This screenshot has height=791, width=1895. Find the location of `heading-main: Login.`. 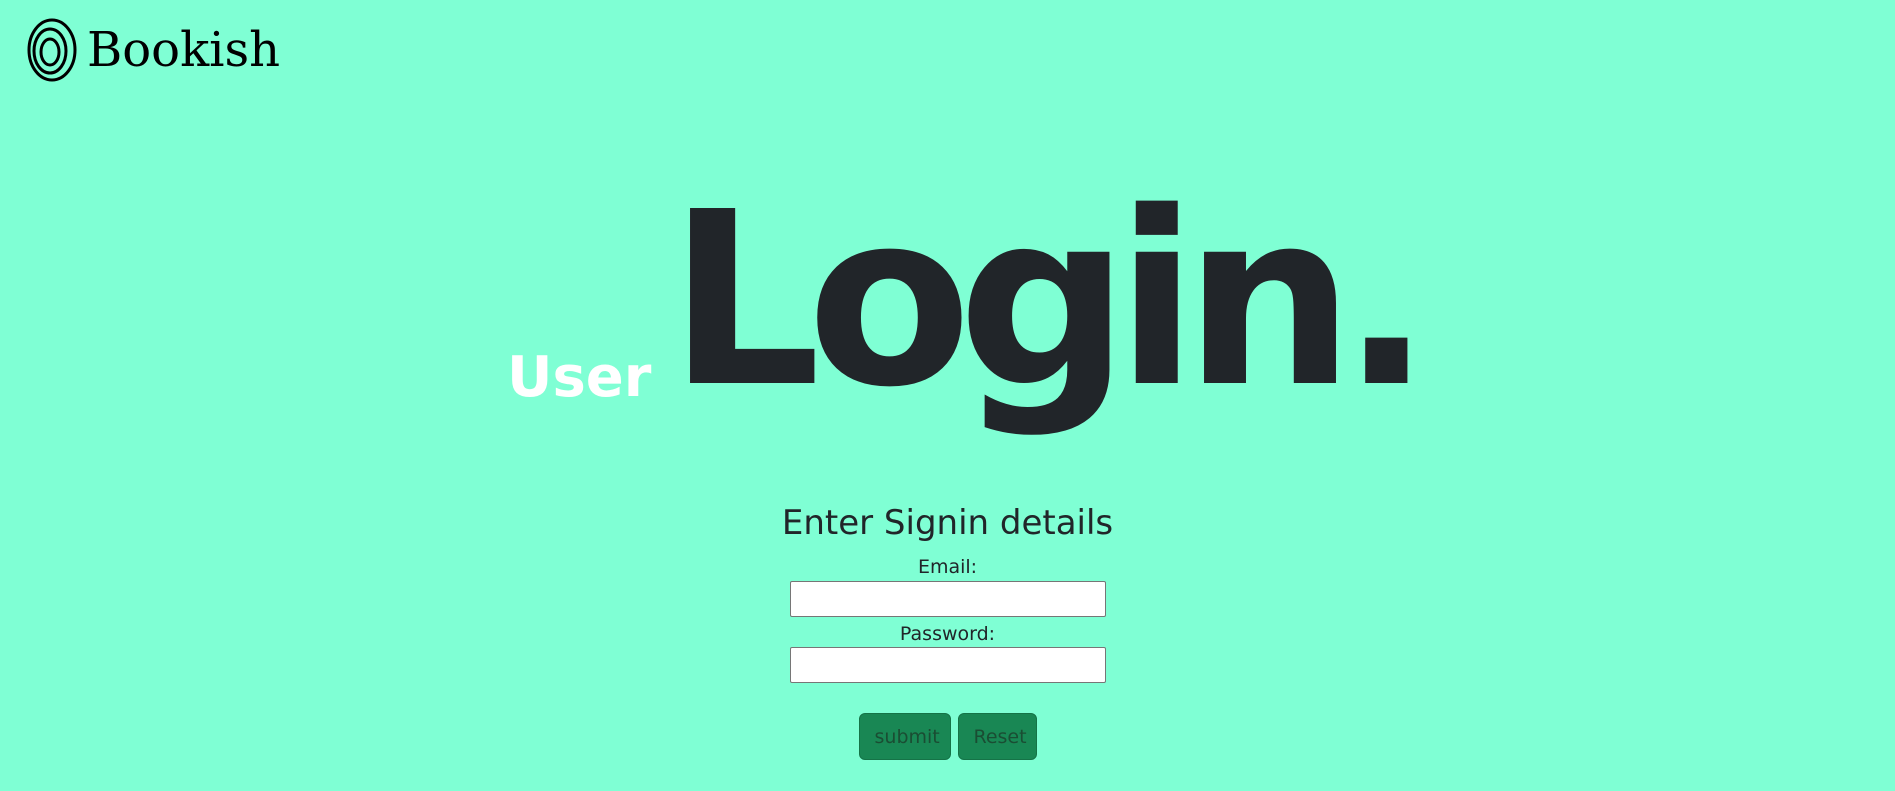

heading-main: Login. is located at coordinates (1050, 300).